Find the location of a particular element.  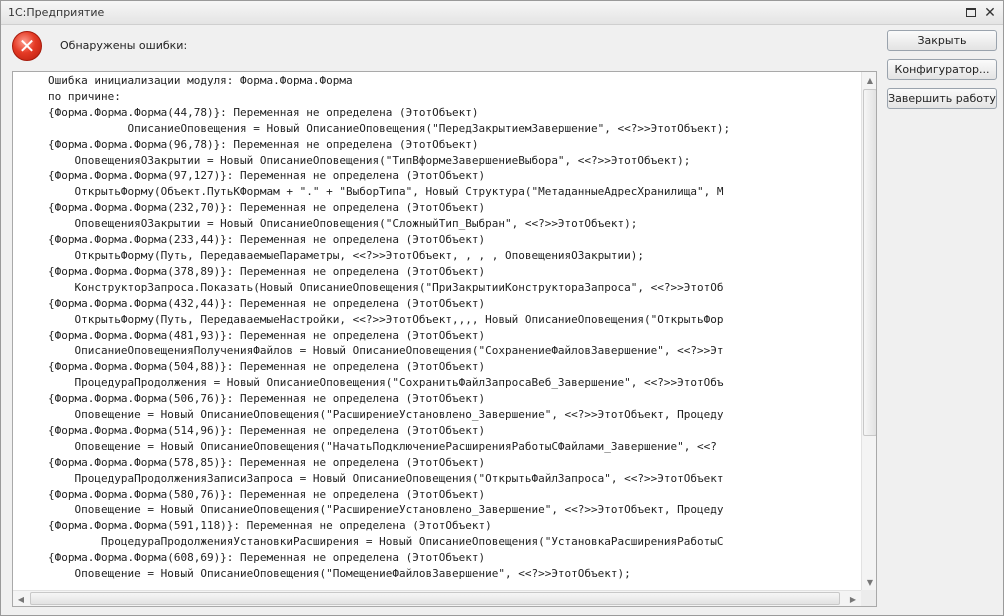

maximize-icon is located at coordinates (971, 12).